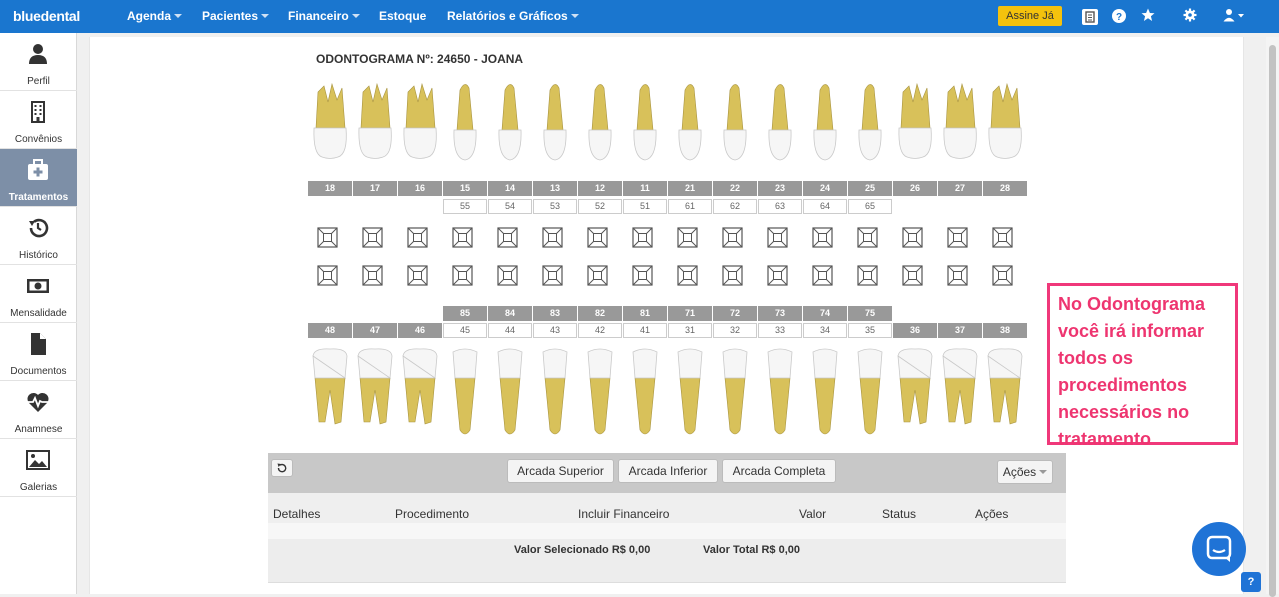 The width and height of the screenshot is (1279, 597). Describe the element at coordinates (600, 313) in the screenshot. I see `tooth-number-82: 82` at that location.